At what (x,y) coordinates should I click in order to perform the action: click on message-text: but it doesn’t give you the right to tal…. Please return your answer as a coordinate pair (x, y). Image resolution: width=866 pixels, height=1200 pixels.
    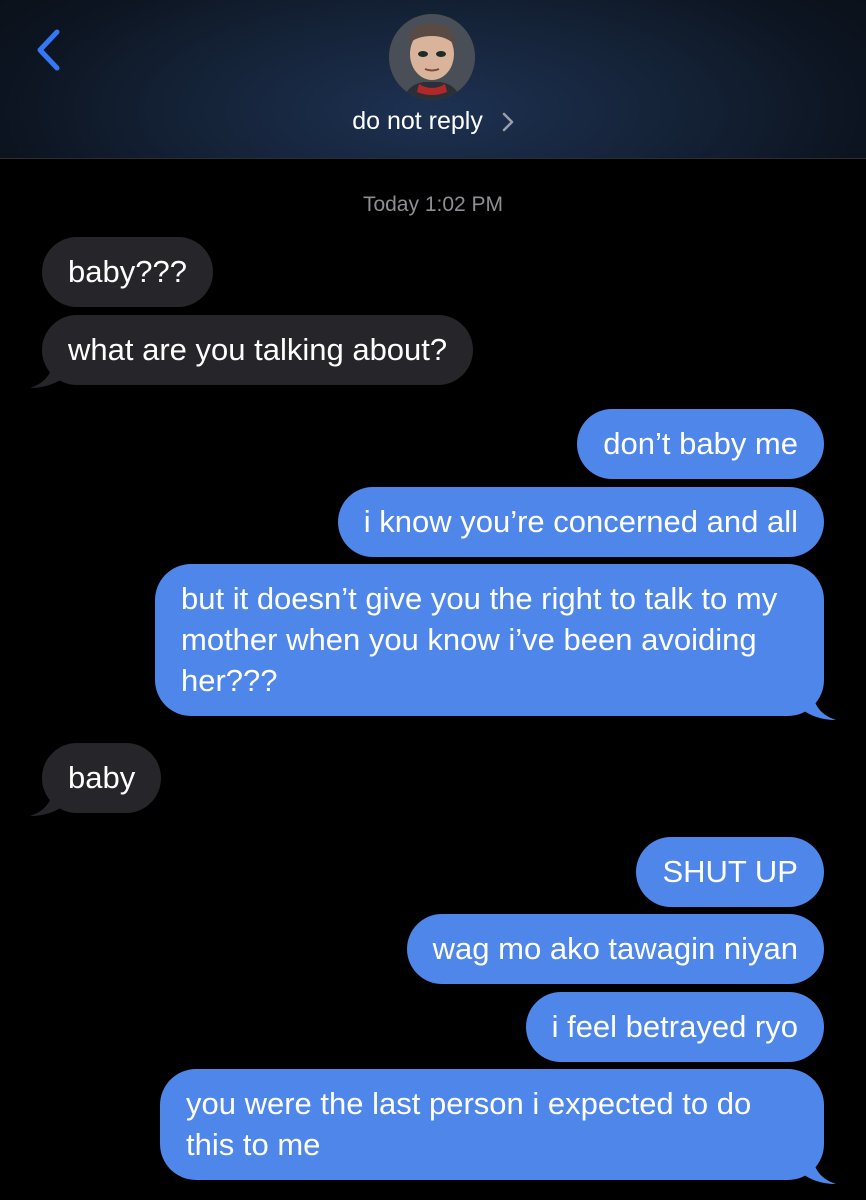
    Looking at the image, I should click on (479, 639).